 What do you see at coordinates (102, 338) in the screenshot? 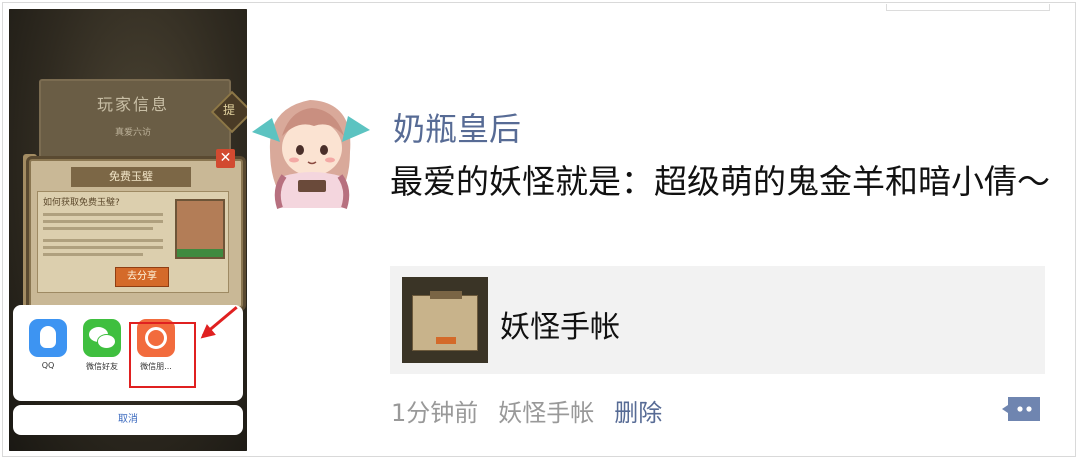
I see `wechat-icon` at bounding box center [102, 338].